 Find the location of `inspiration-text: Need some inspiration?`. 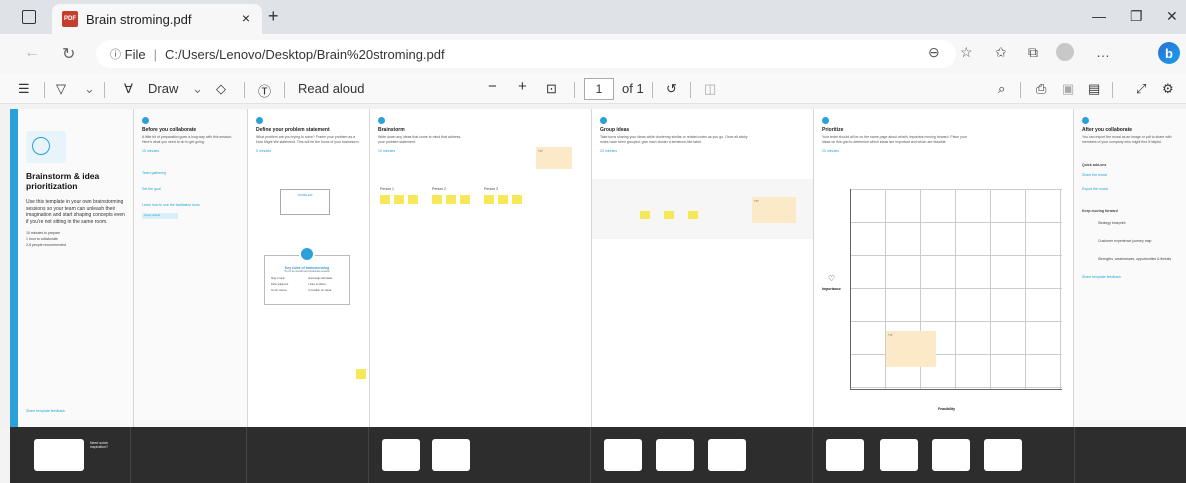

inspiration-text: Need some inspiration? is located at coordinates (99, 445).